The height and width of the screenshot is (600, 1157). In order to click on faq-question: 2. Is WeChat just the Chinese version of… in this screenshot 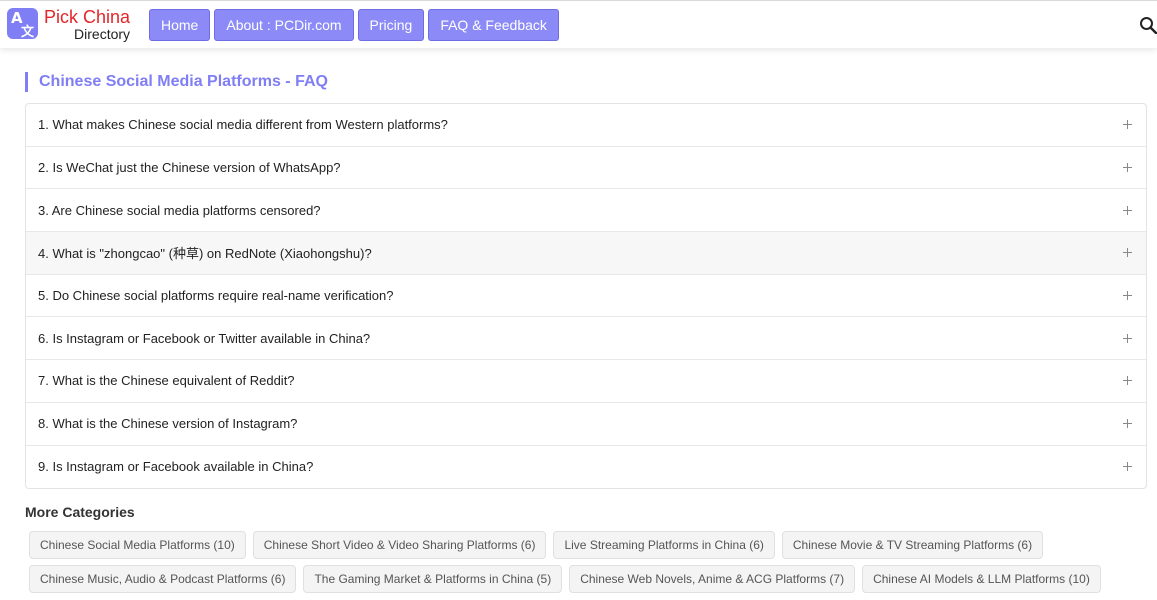, I will do `click(189, 168)`.